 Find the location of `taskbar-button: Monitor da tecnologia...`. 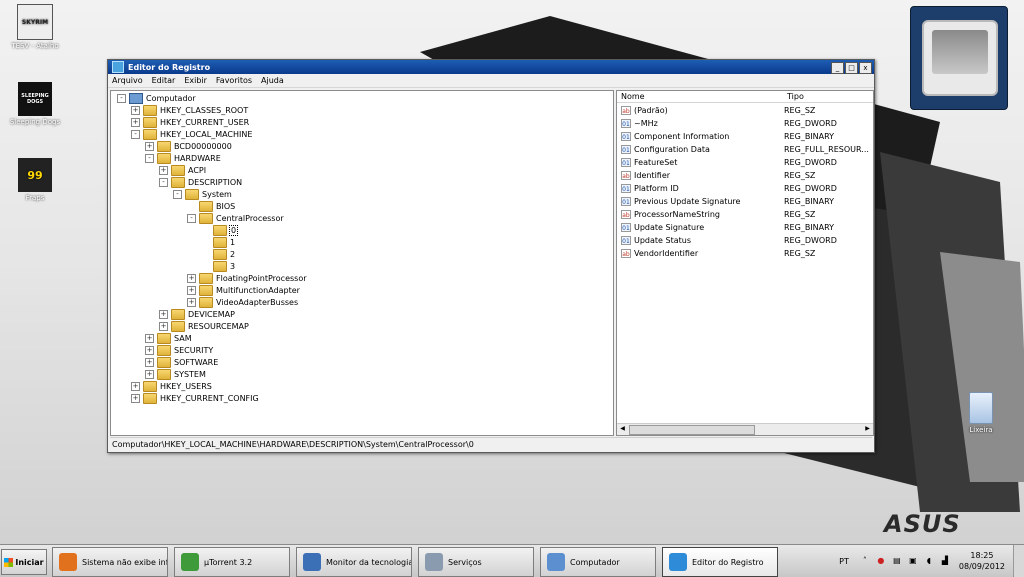

taskbar-button: Monitor da tecnologia... is located at coordinates (354, 562).